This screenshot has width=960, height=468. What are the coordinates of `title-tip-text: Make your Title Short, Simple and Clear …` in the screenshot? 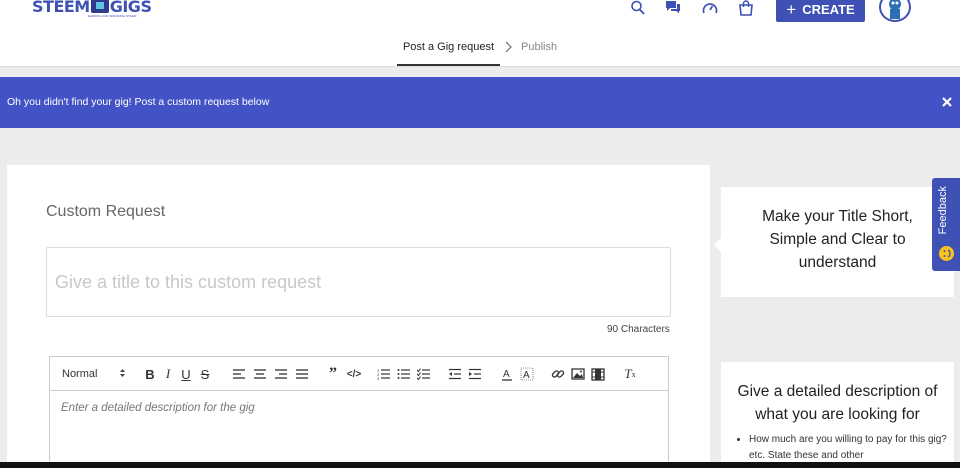 It's located at (837, 239).